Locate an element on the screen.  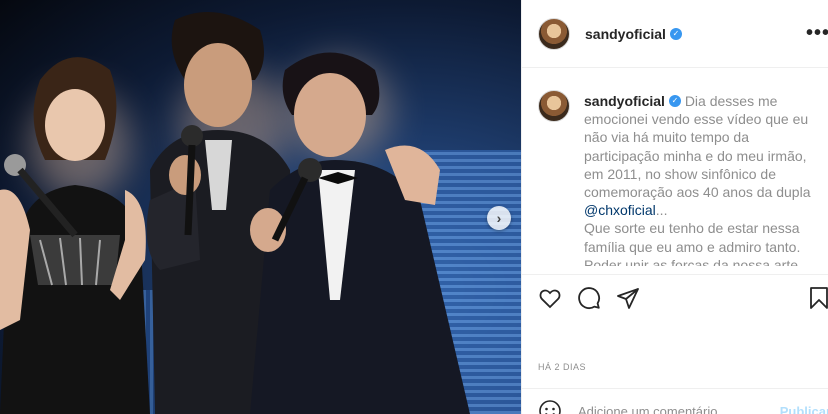
username-text: sandyoficial is located at coordinates (625, 34).